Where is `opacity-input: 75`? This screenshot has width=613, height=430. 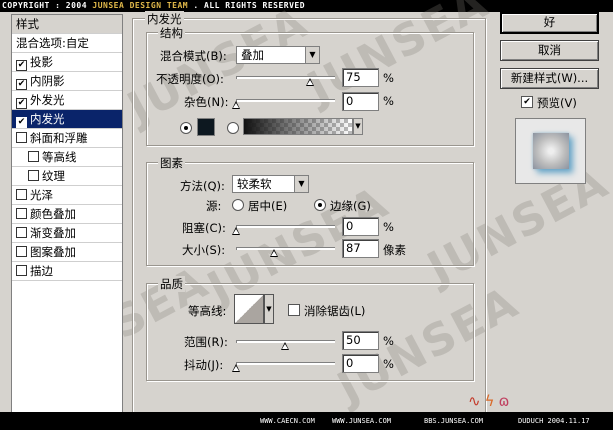 opacity-input: 75 is located at coordinates (360, 77).